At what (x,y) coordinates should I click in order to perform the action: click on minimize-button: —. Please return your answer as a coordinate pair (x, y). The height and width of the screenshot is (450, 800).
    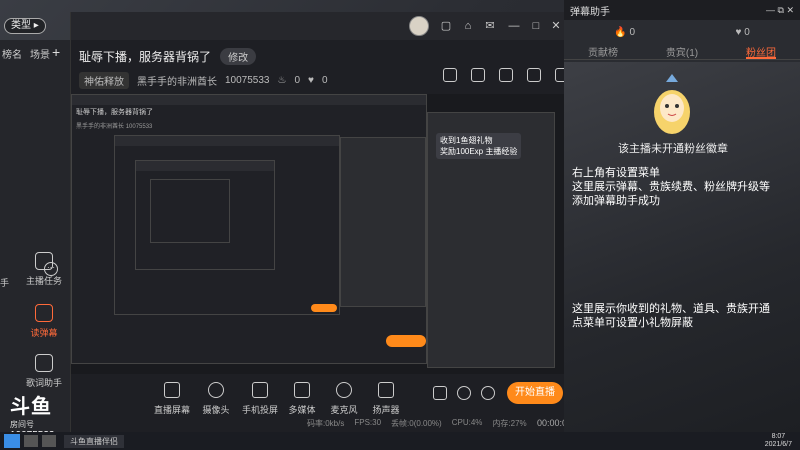
    Looking at the image, I should click on (514, 26).